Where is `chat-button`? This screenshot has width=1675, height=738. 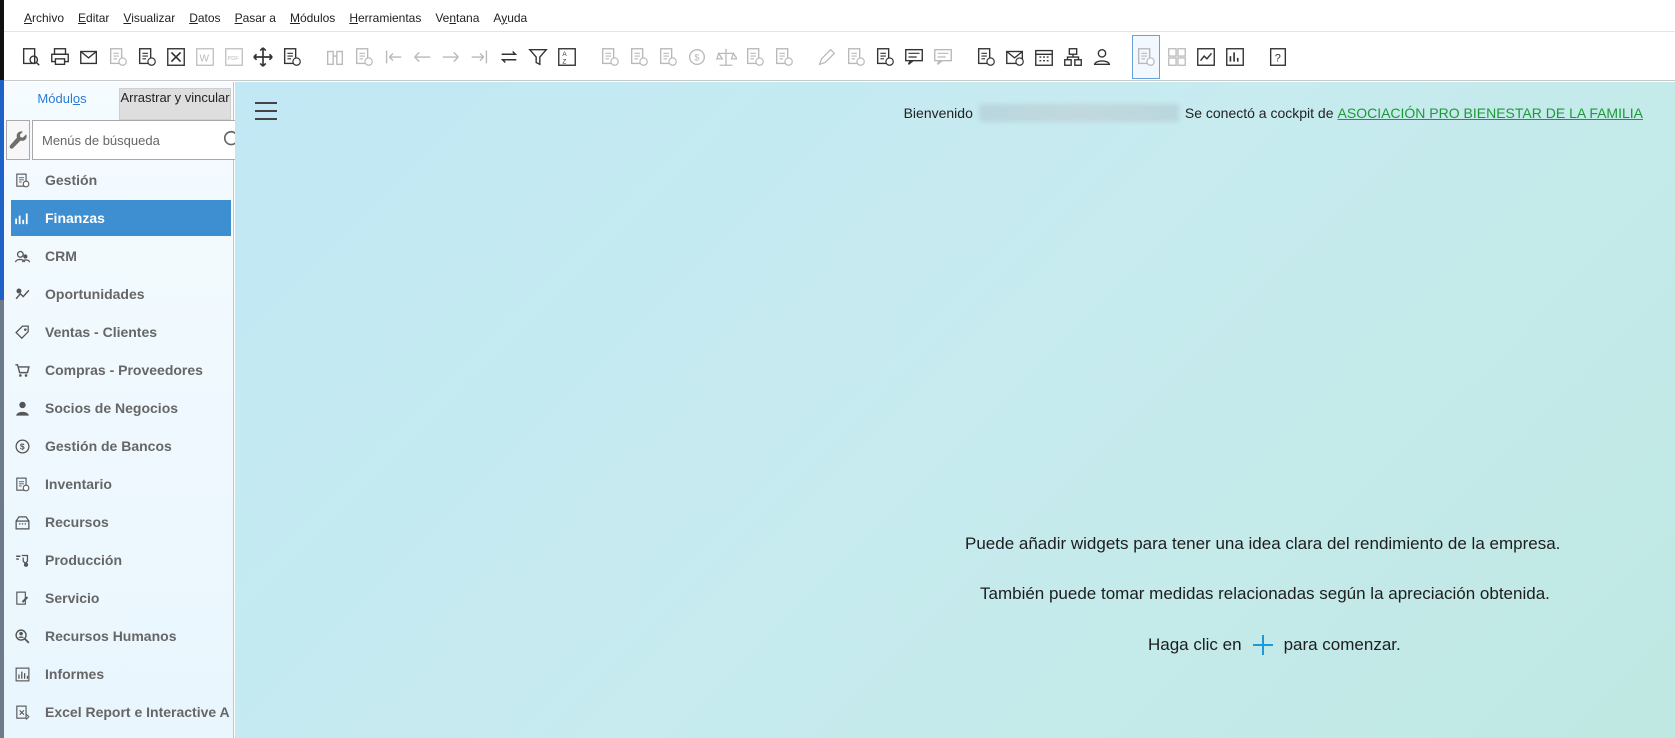 chat-button is located at coordinates (942, 56).